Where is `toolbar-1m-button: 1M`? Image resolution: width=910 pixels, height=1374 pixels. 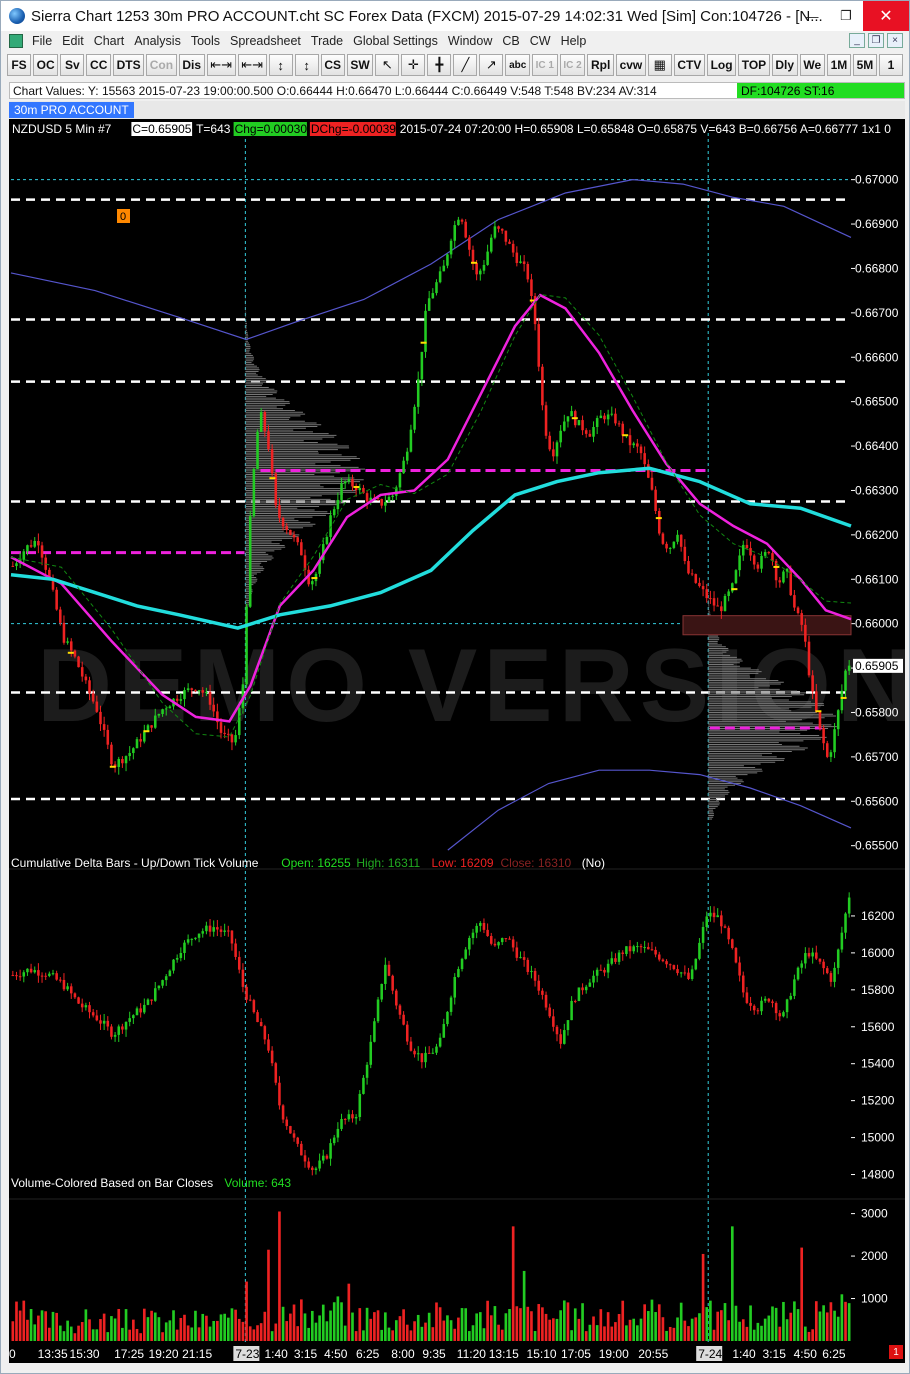
toolbar-1m-button: 1M is located at coordinates (838, 65).